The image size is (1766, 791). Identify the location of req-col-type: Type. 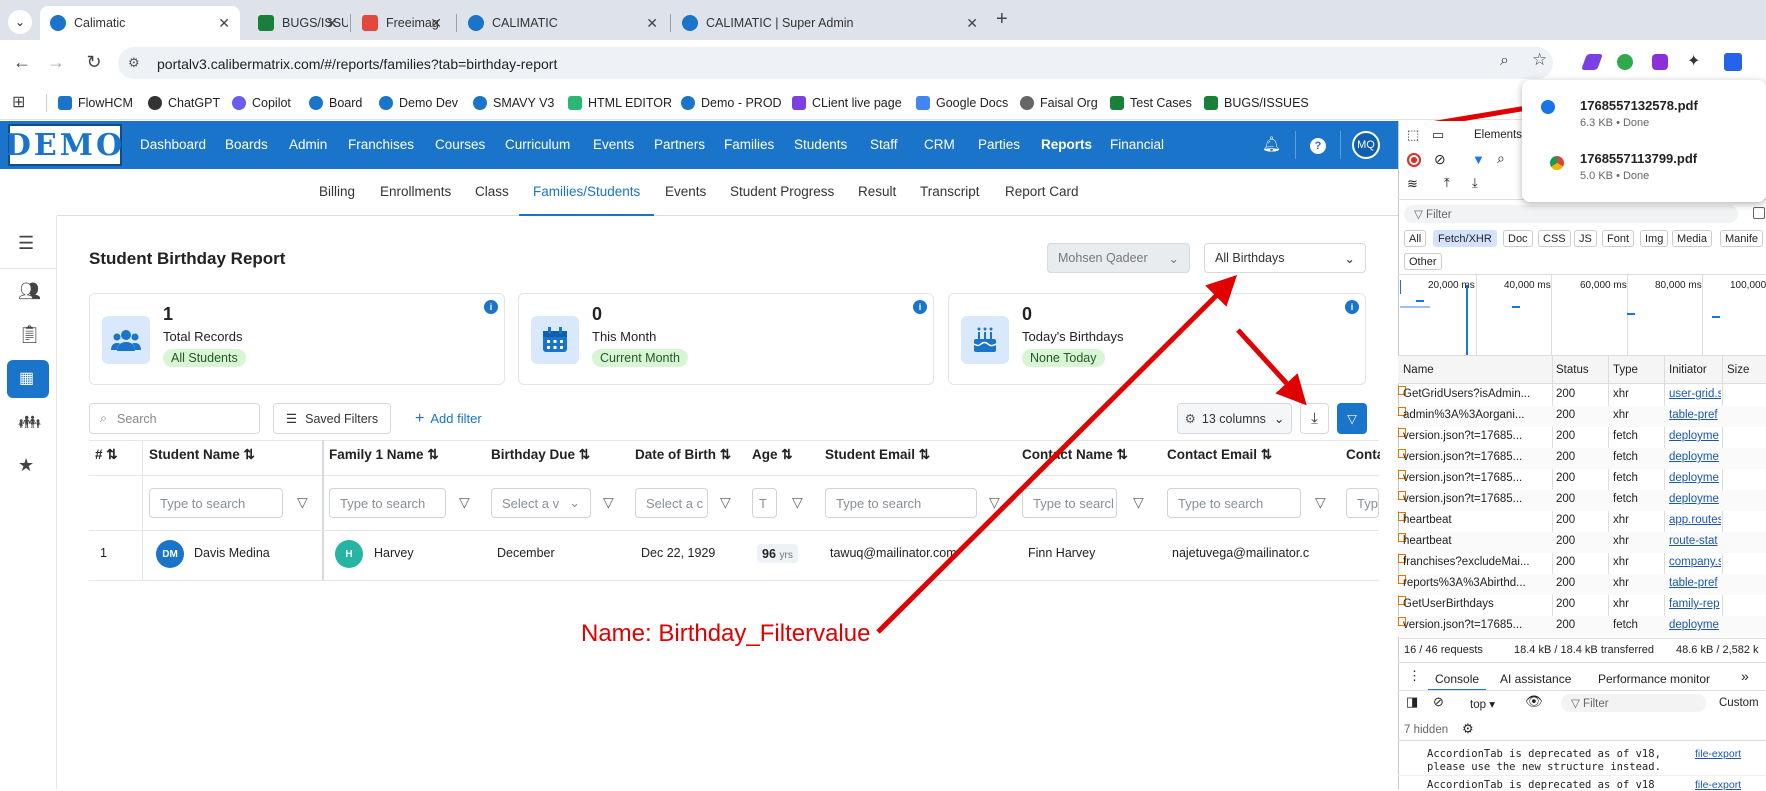
(1625, 370).